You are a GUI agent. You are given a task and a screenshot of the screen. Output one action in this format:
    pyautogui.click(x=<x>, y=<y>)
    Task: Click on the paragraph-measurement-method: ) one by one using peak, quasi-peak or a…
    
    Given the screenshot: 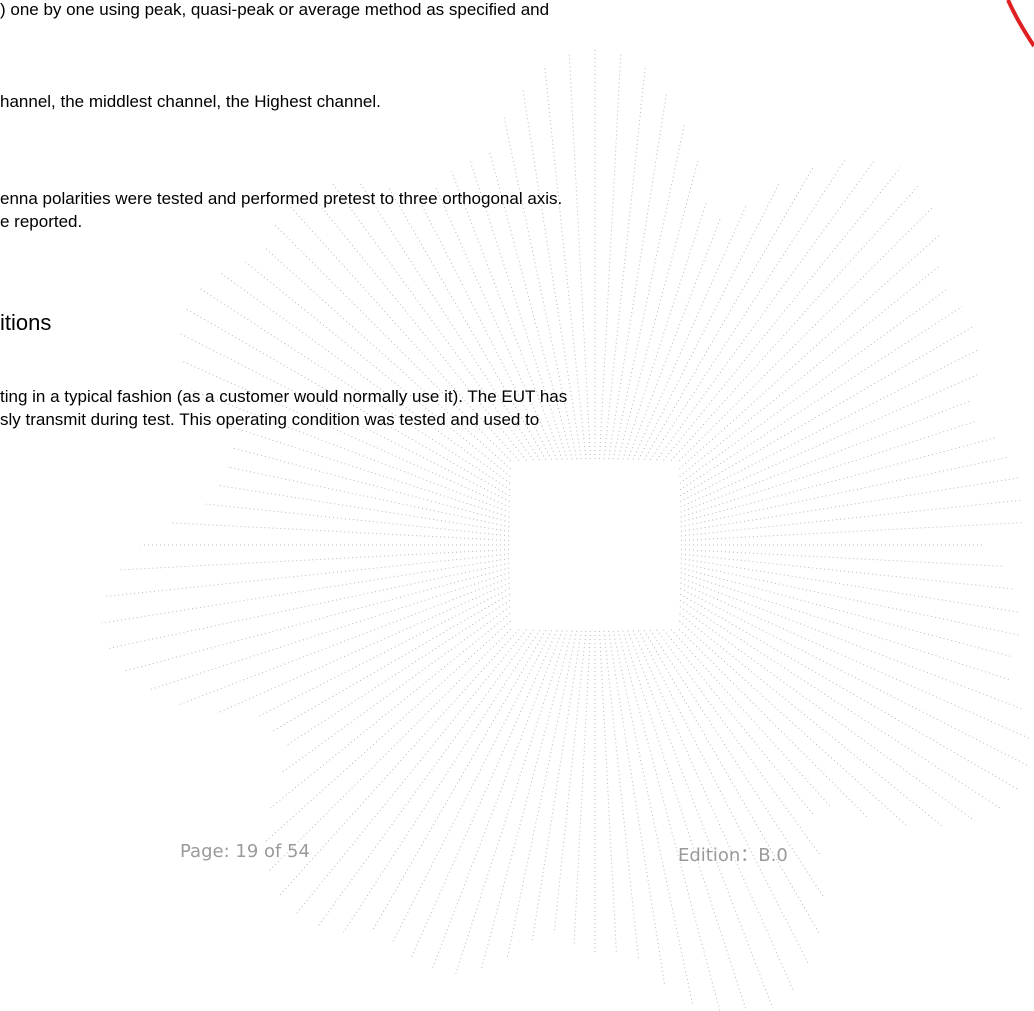 What is the action you would take?
    pyautogui.click(x=275, y=9)
    